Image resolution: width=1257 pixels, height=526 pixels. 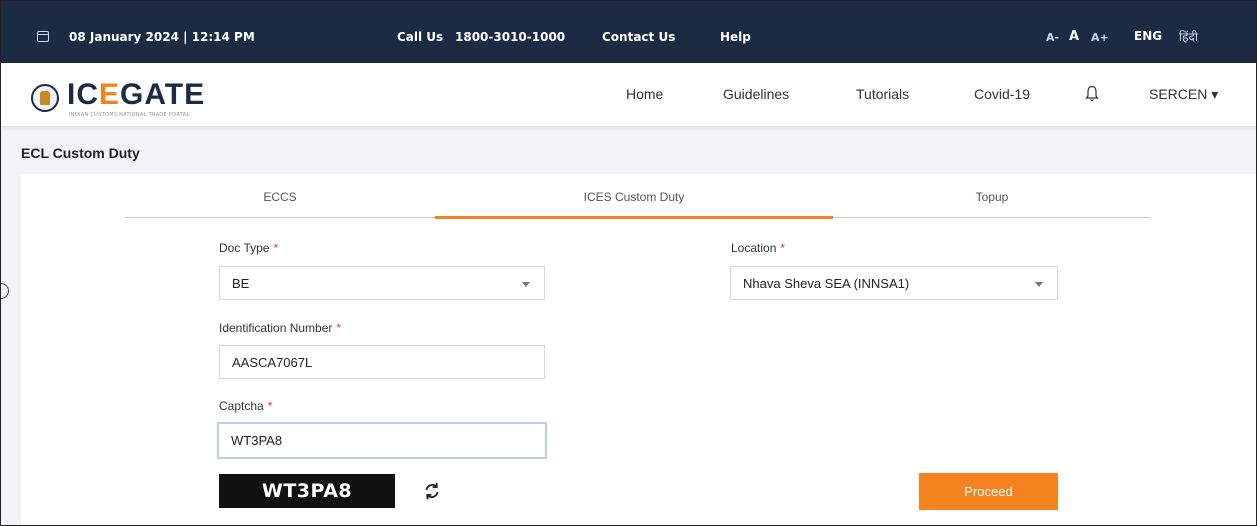 I want to click on font-normal-button: A, so click(x=1074, y=36).